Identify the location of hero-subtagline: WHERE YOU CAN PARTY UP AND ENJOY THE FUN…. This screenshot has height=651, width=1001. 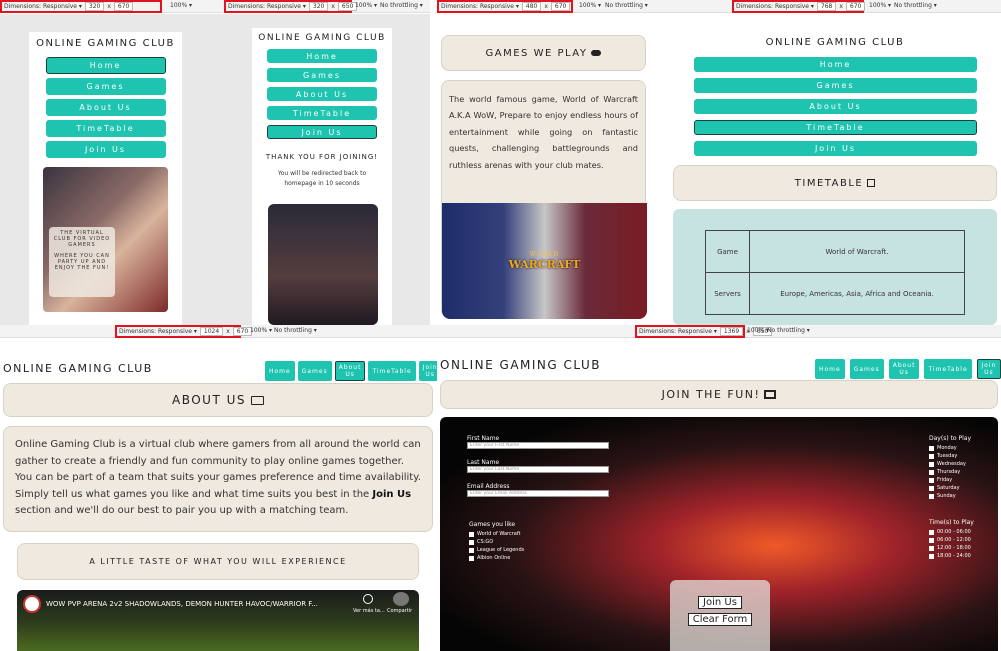
(82, 262).